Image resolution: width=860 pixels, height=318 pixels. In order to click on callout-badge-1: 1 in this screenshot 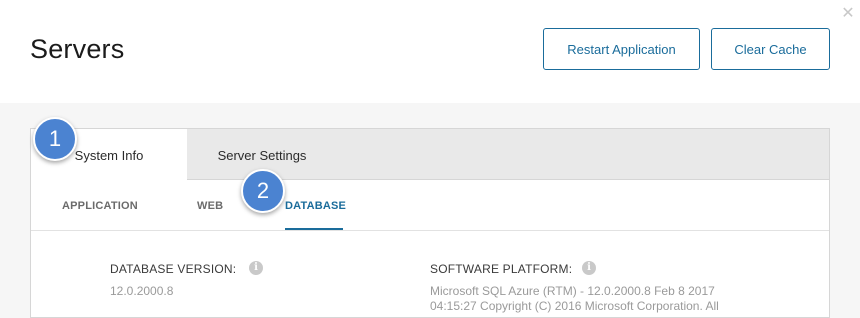, I will do `click(55, 139)`.